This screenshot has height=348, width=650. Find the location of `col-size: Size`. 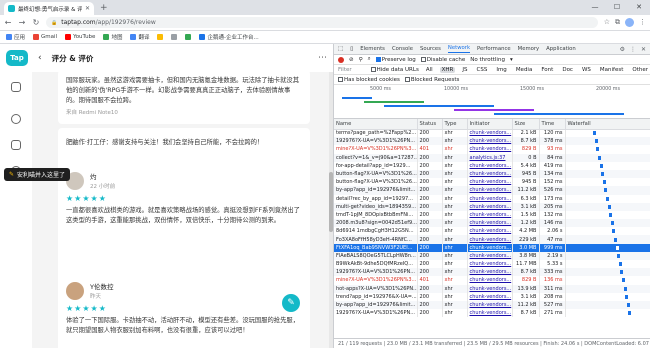

col-size: Size is located at coordinates (526, 124).